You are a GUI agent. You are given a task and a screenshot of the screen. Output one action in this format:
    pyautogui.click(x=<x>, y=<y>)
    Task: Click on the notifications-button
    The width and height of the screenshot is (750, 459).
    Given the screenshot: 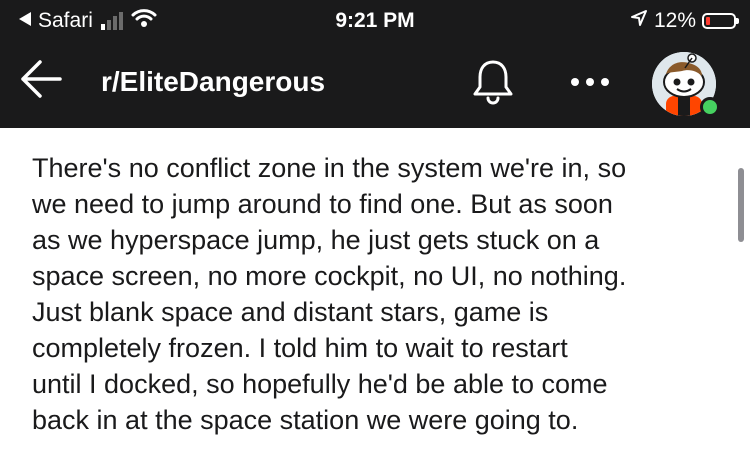 What is the action you would take?
    pyautogui.click(x=493, y=81)
    